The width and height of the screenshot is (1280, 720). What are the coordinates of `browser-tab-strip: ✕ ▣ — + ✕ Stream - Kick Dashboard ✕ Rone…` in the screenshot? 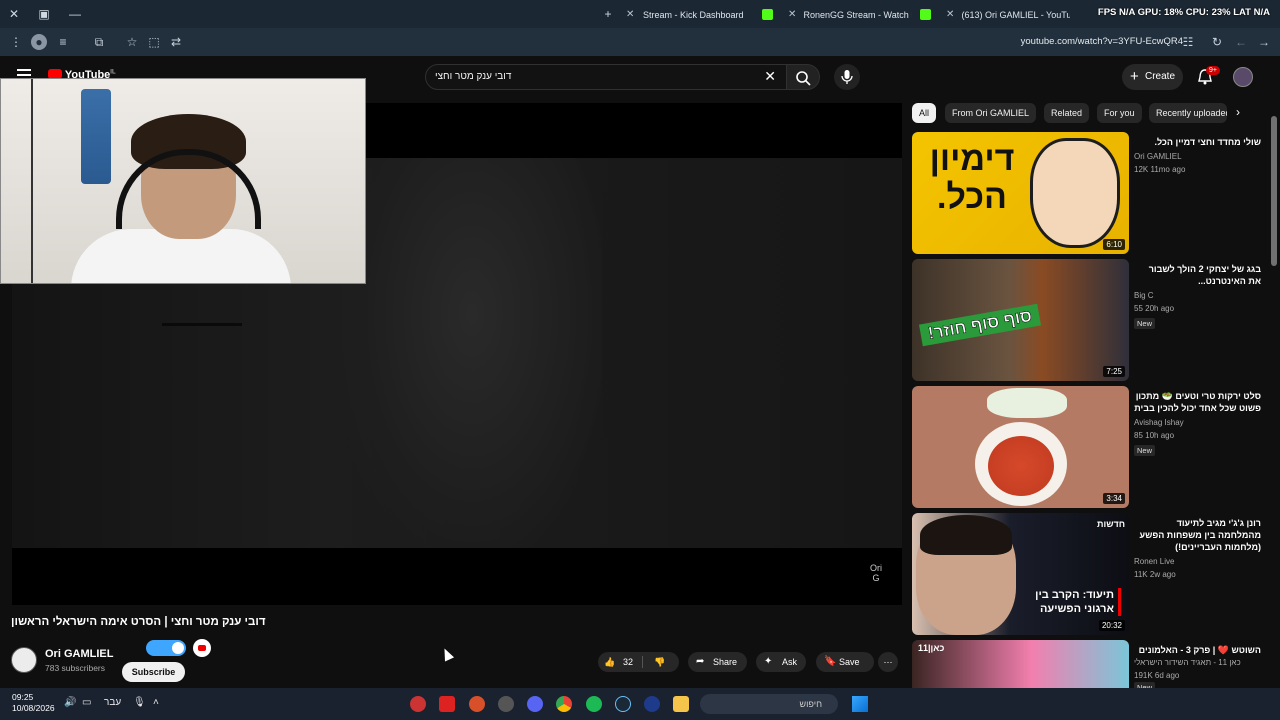 It's located at (640, 14).